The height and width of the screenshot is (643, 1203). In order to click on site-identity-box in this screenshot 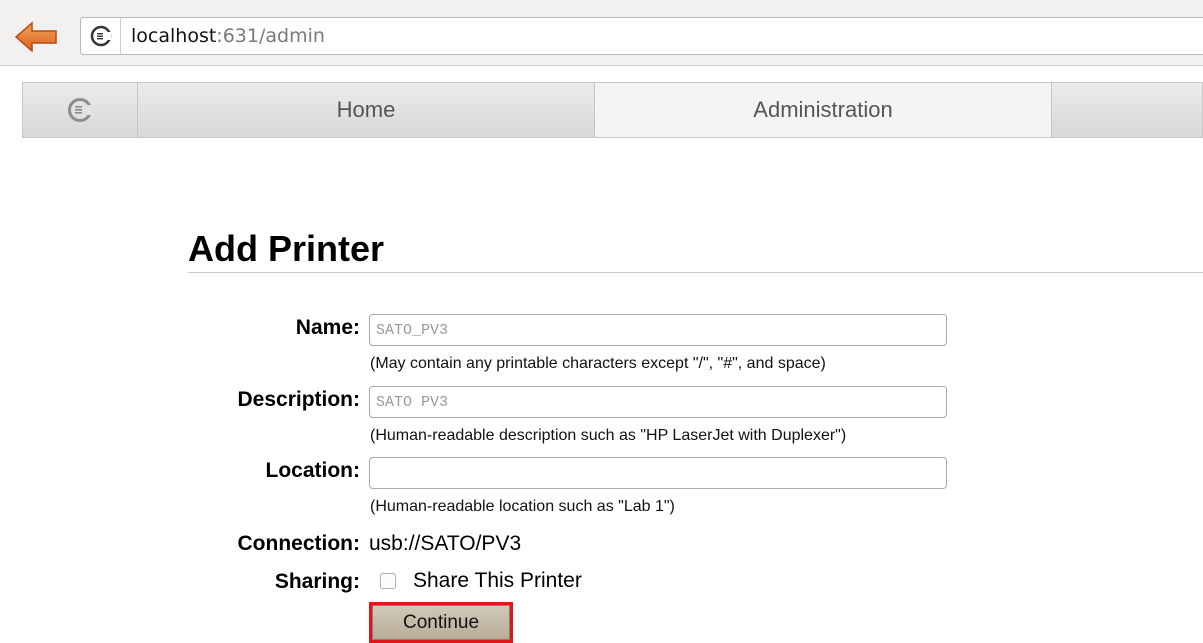, I will do `click(101, 36)`.